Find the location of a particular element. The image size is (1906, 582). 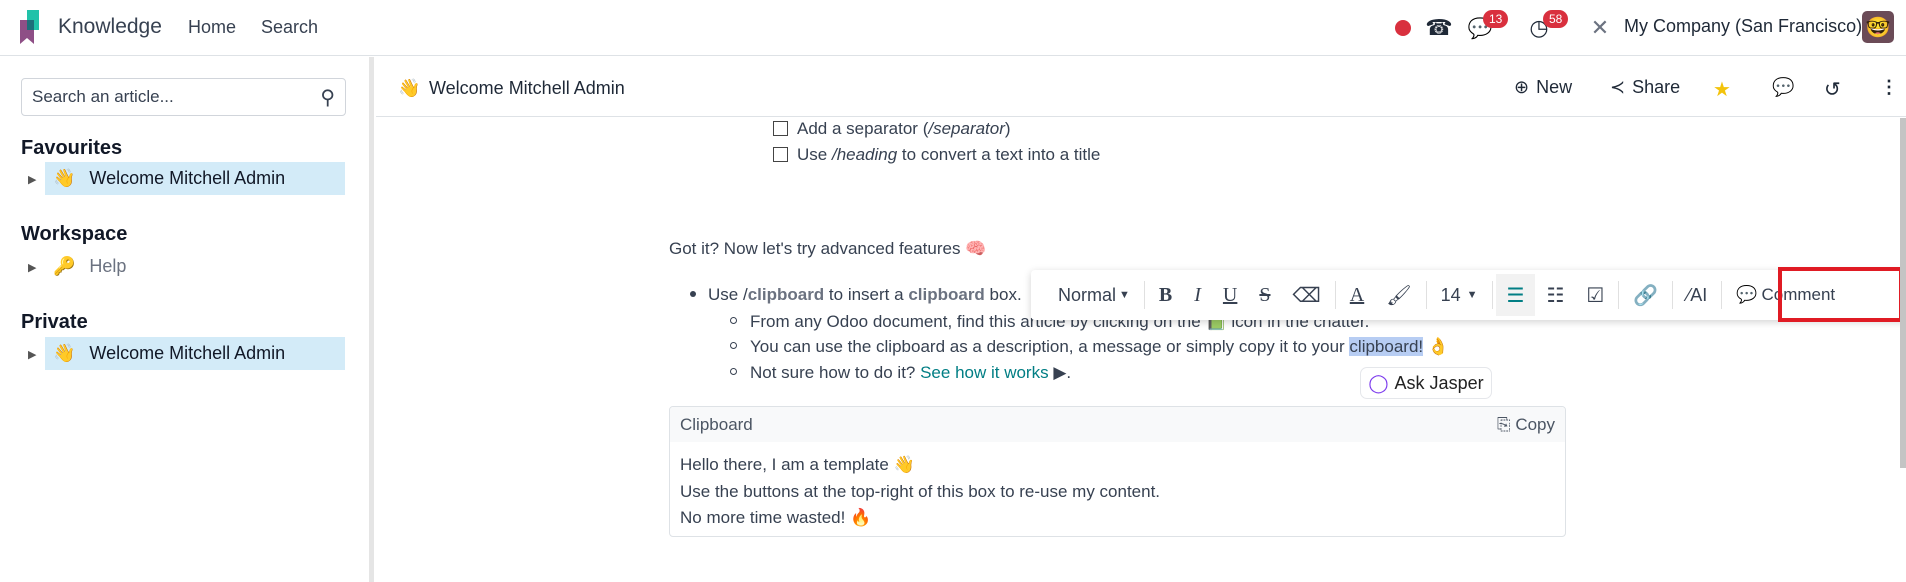

checklist-icon: ☑ is located at coordinates (1595, 295).